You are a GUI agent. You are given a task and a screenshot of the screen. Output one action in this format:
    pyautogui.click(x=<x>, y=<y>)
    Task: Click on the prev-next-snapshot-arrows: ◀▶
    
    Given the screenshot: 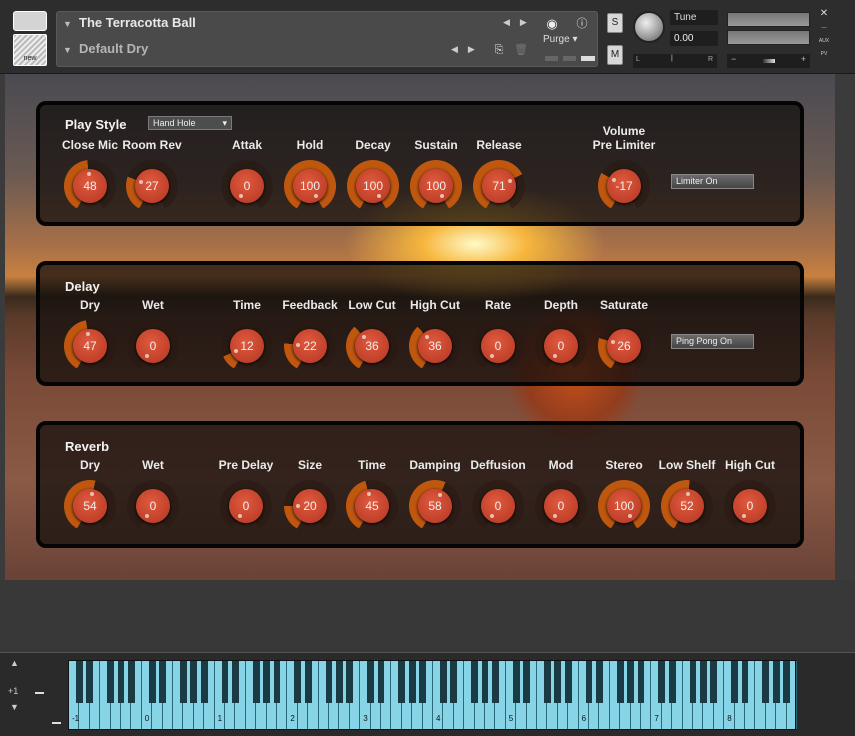 What is the action you would take?
    pyautogui.click(x=468, y=49)
    